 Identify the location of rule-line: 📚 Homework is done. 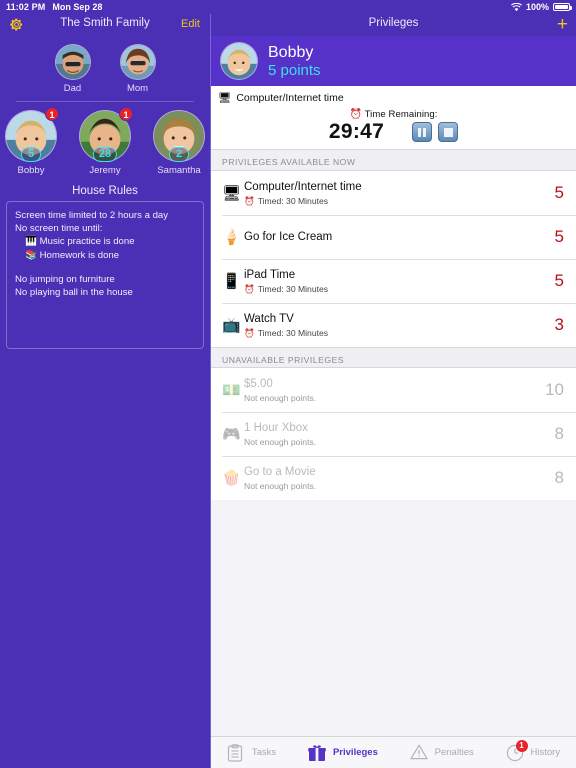
(72, 255).